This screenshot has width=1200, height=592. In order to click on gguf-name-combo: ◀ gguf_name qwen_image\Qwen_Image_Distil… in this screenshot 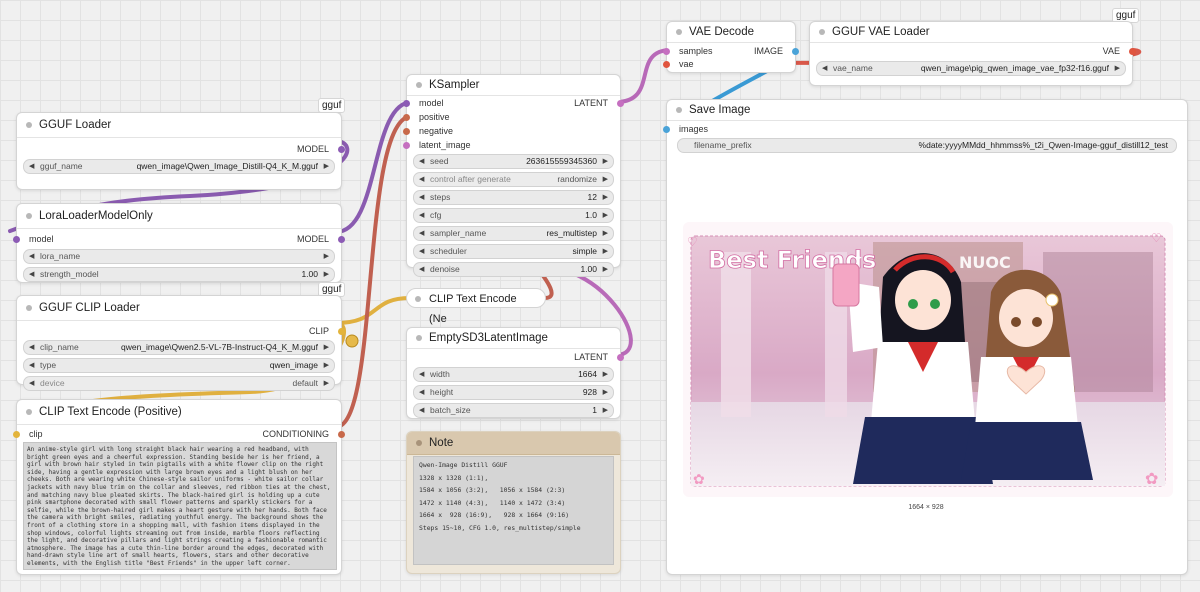, I will do `click(179, 166)`.